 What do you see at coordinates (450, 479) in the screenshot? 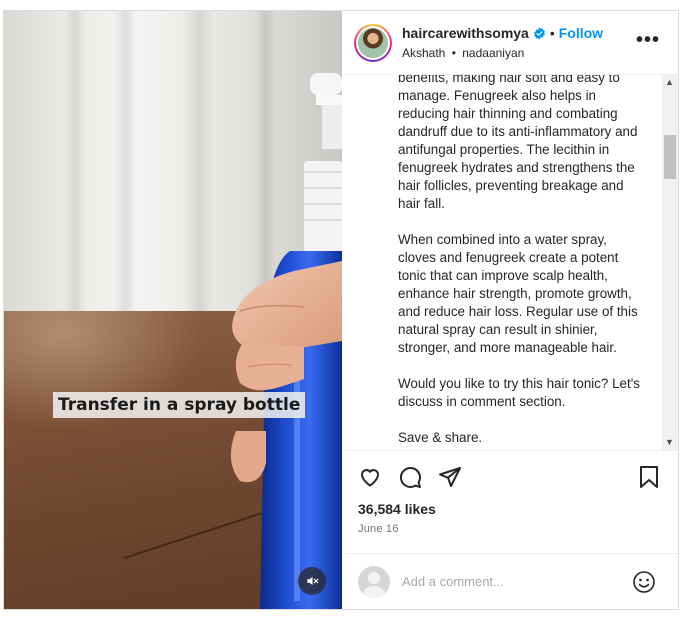
I see `share-icon` at bounding box center [450, 479].